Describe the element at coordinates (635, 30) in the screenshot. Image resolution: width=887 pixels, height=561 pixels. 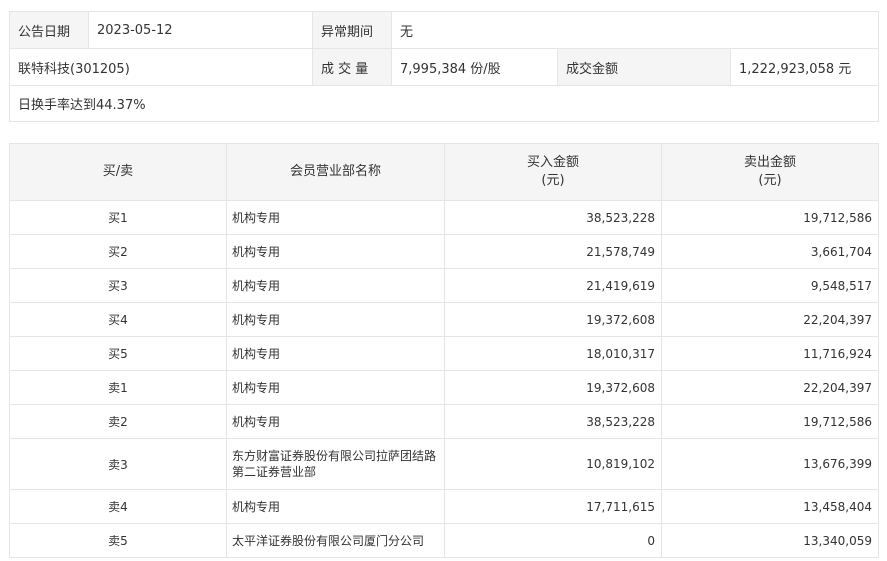
I see `abnormal-period-value: 无` at that location.